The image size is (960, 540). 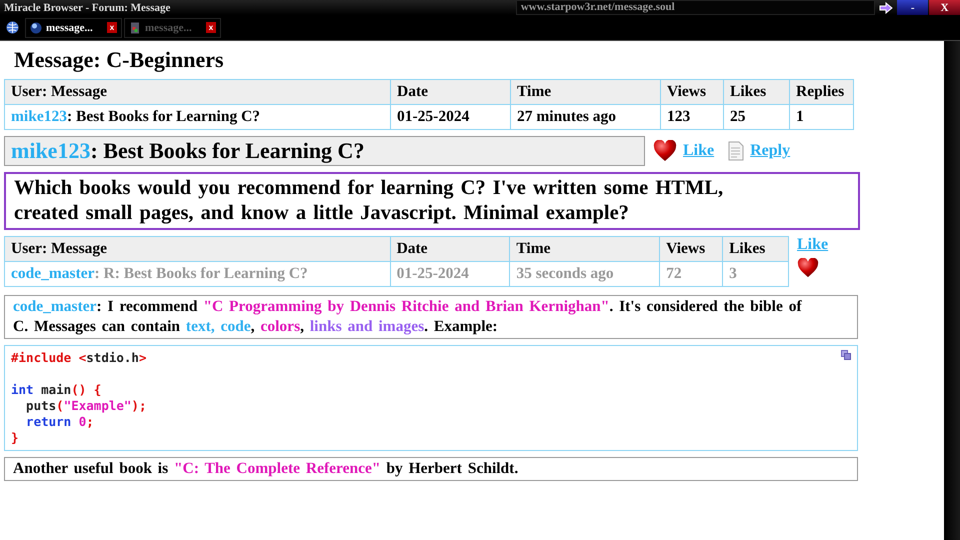 What do you see at coordinates (585, 117) in the screenshot?
I see `table-cell: 27 minutes ago` at bounding box center [585, 117].